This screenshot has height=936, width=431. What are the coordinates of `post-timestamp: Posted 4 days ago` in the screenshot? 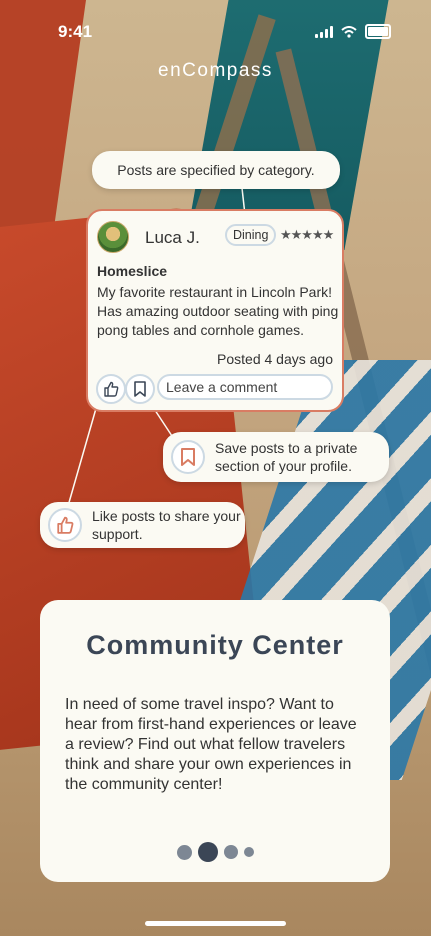 It's located at (275, 359).